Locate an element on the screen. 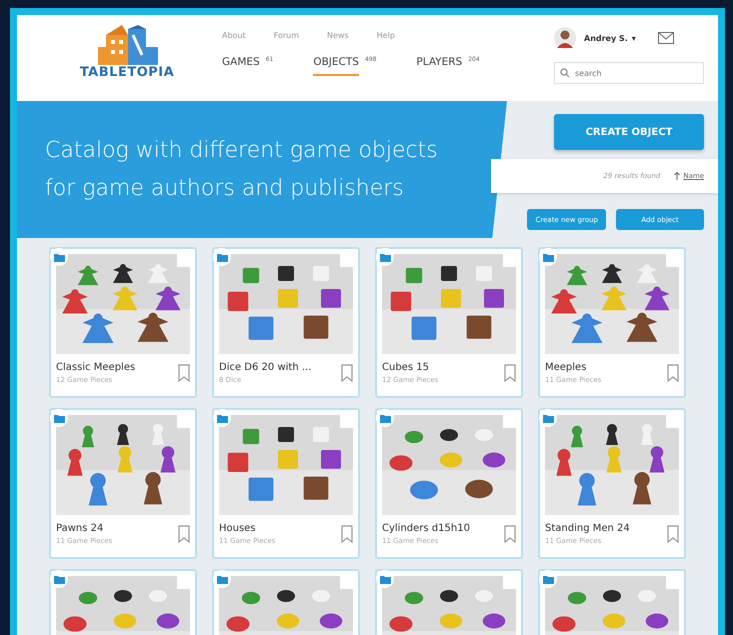 Image resolution: width=733 pixels, height=635 pixels. nav-tab: PLAYERS is located at coordinates (439, 66).